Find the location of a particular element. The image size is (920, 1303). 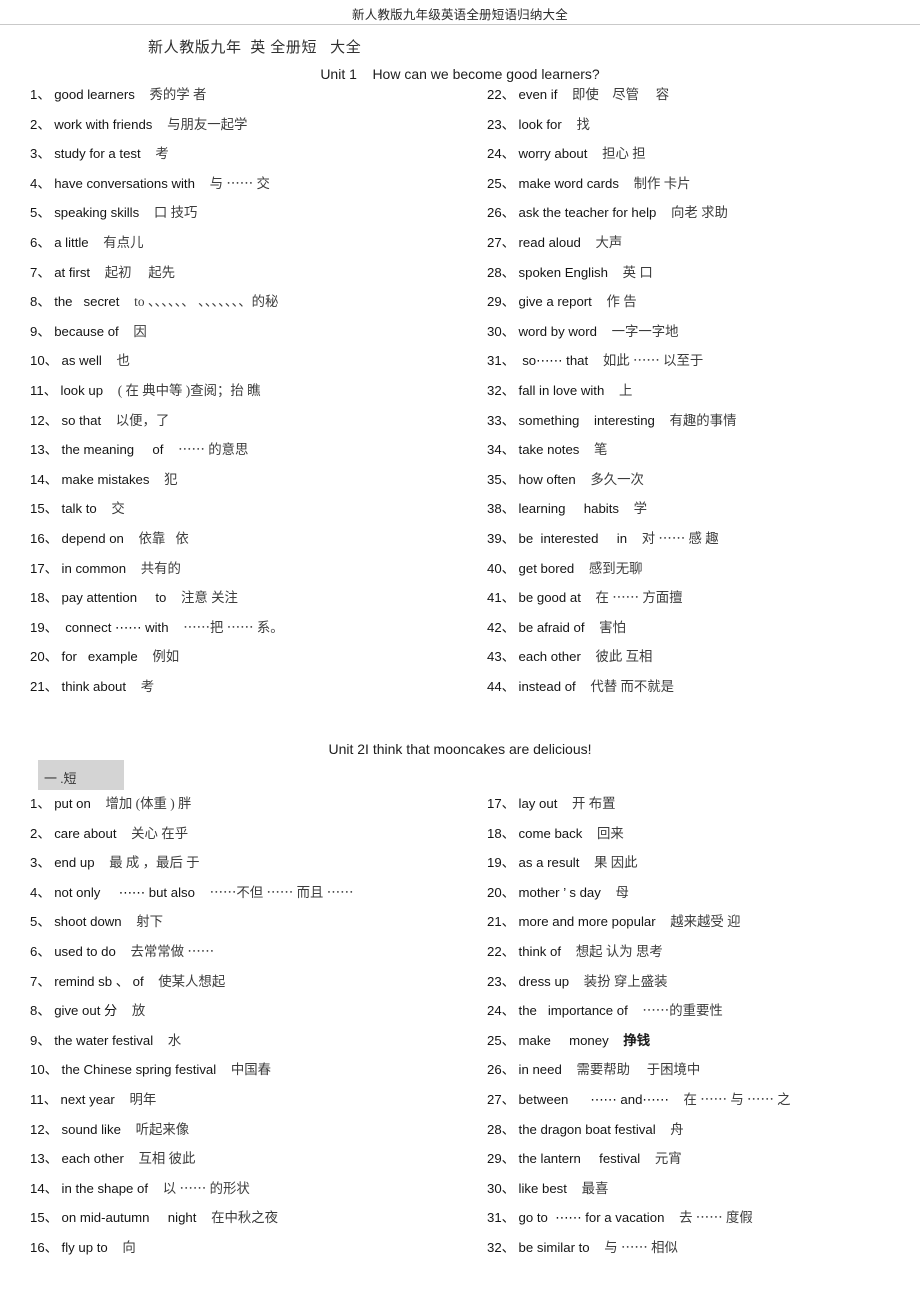

phrase-term: go to ⋯⋯ for a vacation is located at coordinates (599, 1218).